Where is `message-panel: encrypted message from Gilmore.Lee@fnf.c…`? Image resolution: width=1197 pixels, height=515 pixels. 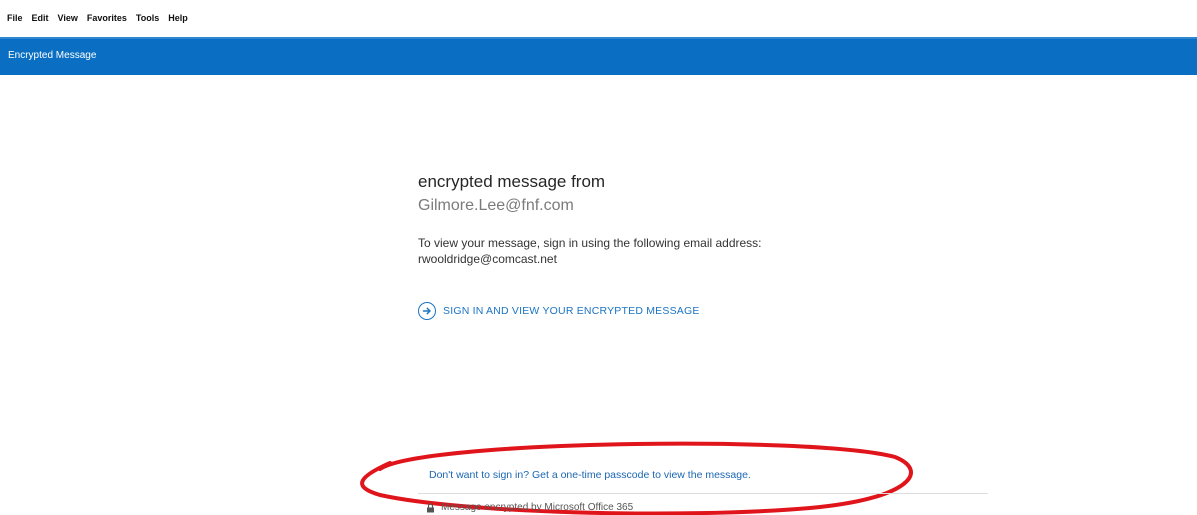 message-panel: encrypted message from Gilmore.Lee@fnf.c… is located at coordinates (698, 245).